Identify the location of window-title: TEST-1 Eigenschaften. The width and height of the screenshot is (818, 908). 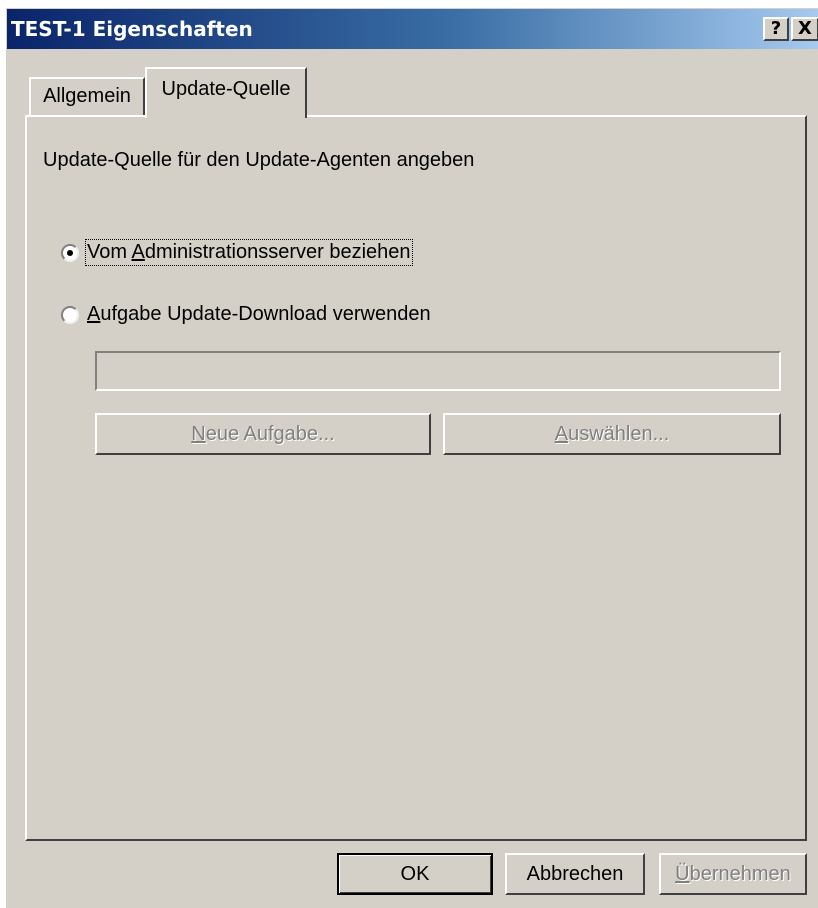
(132, 29).